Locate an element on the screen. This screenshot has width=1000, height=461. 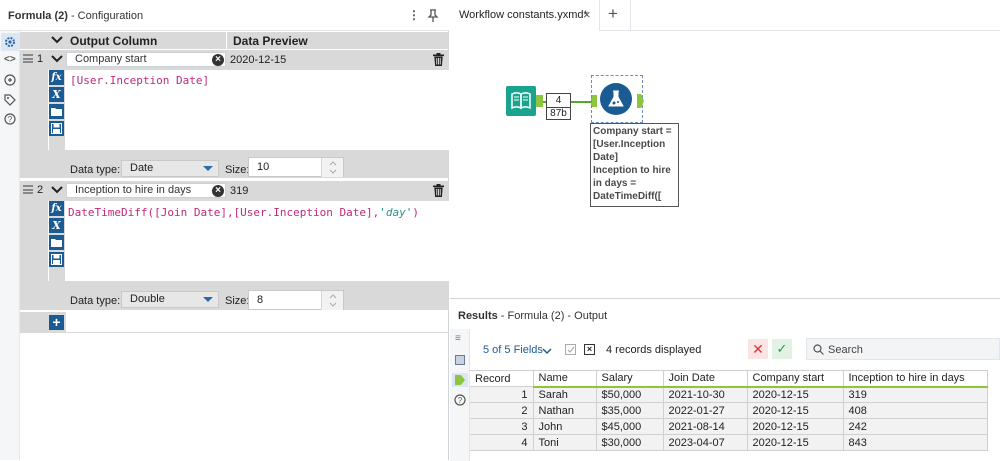
scrollbar is located at coordinates (994, 415).